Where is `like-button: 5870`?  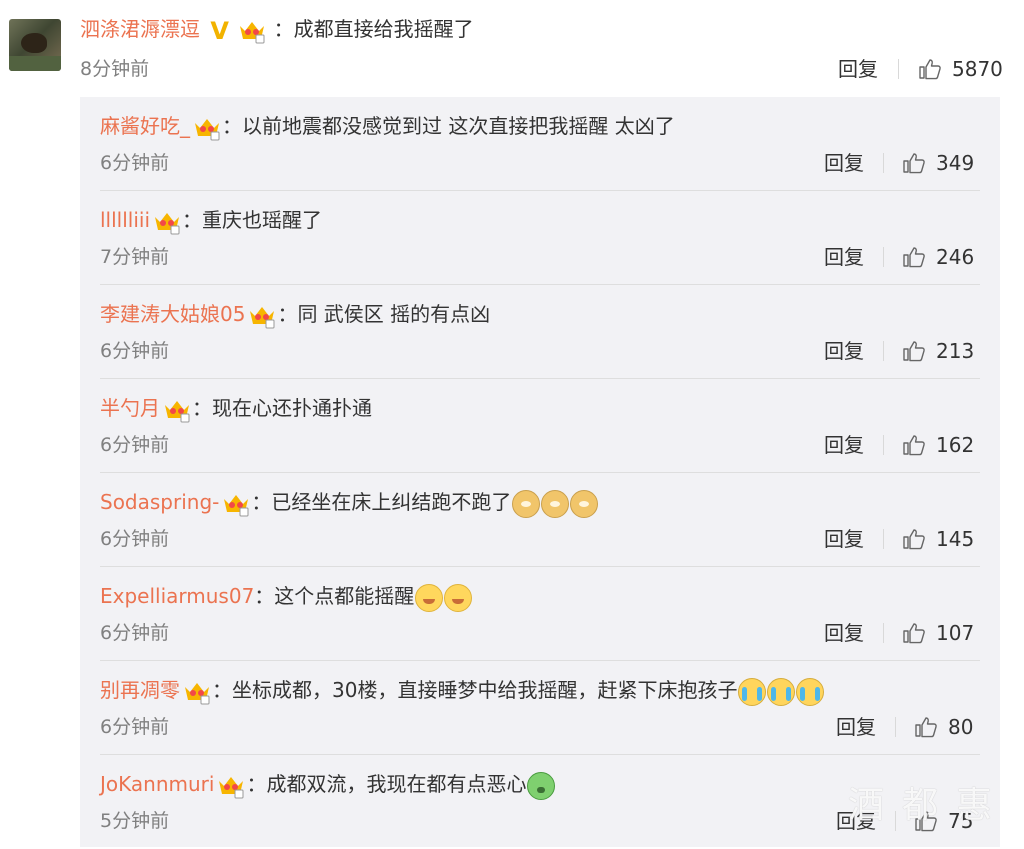
like-button: 5870 is located at coordinates (960, 69).